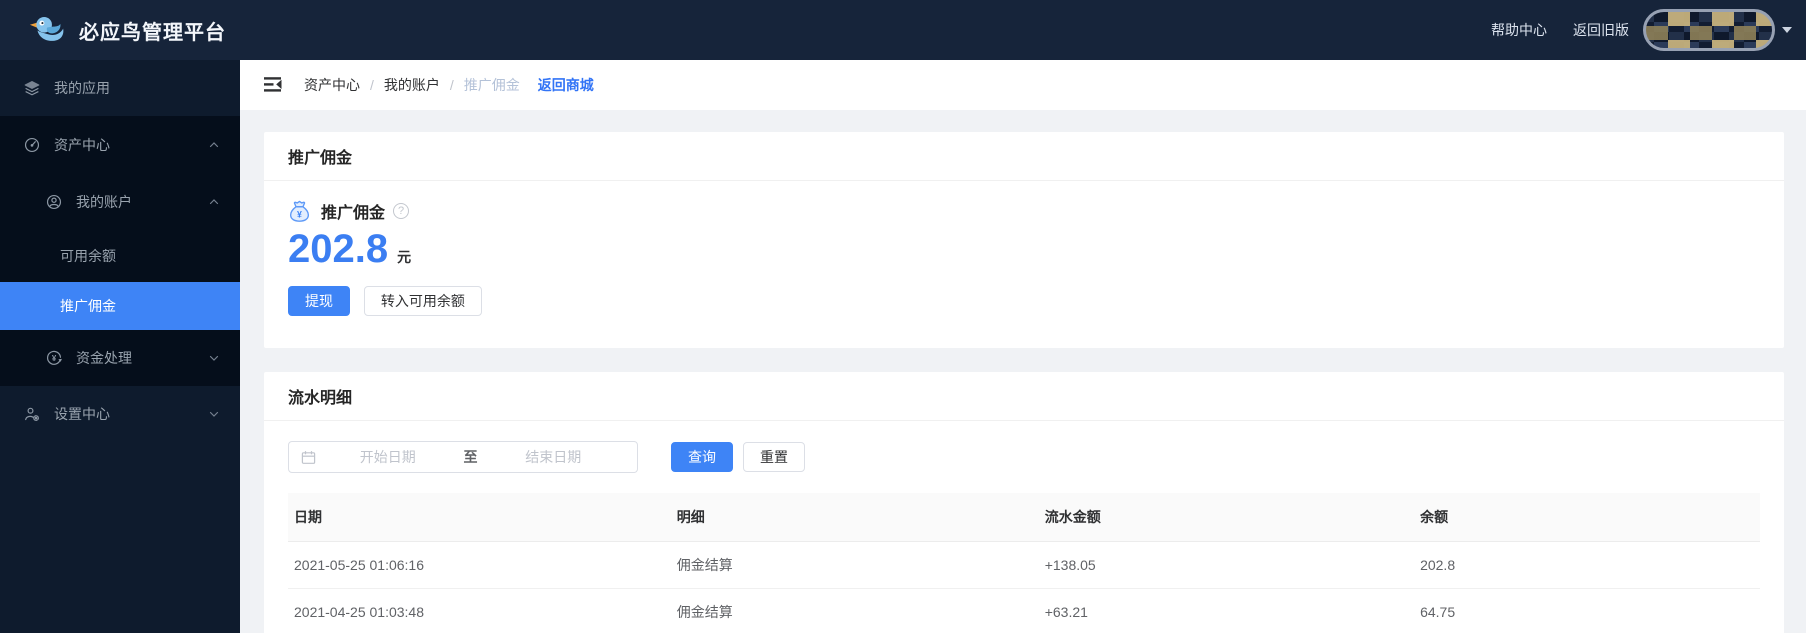 This screenshot has height=633, width=1806. What do you see at coordinates (88, 306) in the screenshot?
I see `sidebar-item-label: 推广佣金` at bounding box center [88, 306].